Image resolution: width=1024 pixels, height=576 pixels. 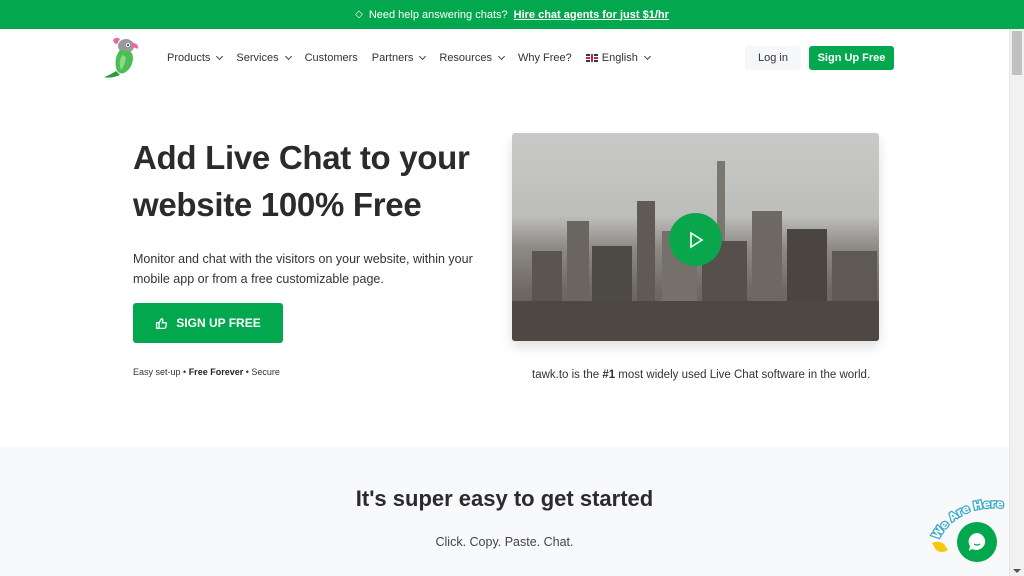 I want to click on nav-resources: Resources, so click(x=472, y=58).